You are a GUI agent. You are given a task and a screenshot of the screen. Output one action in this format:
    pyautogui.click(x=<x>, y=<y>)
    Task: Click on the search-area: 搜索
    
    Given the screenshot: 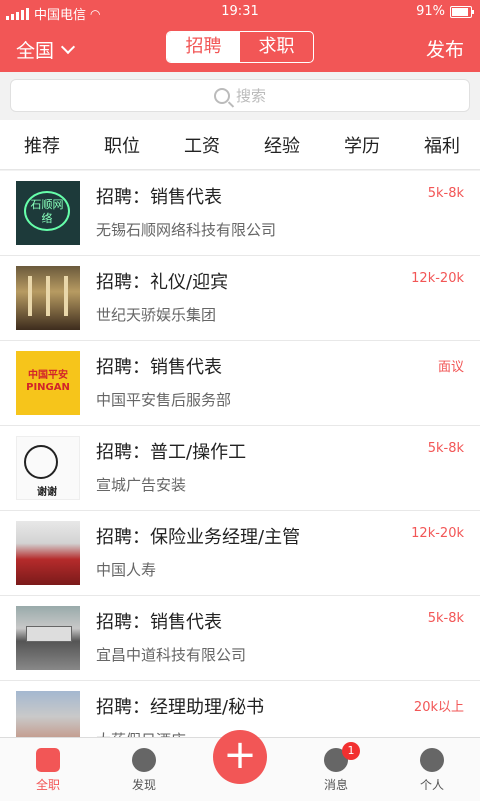 What is the action you would take?
    pyautogui.click(x=240, y=96)
    